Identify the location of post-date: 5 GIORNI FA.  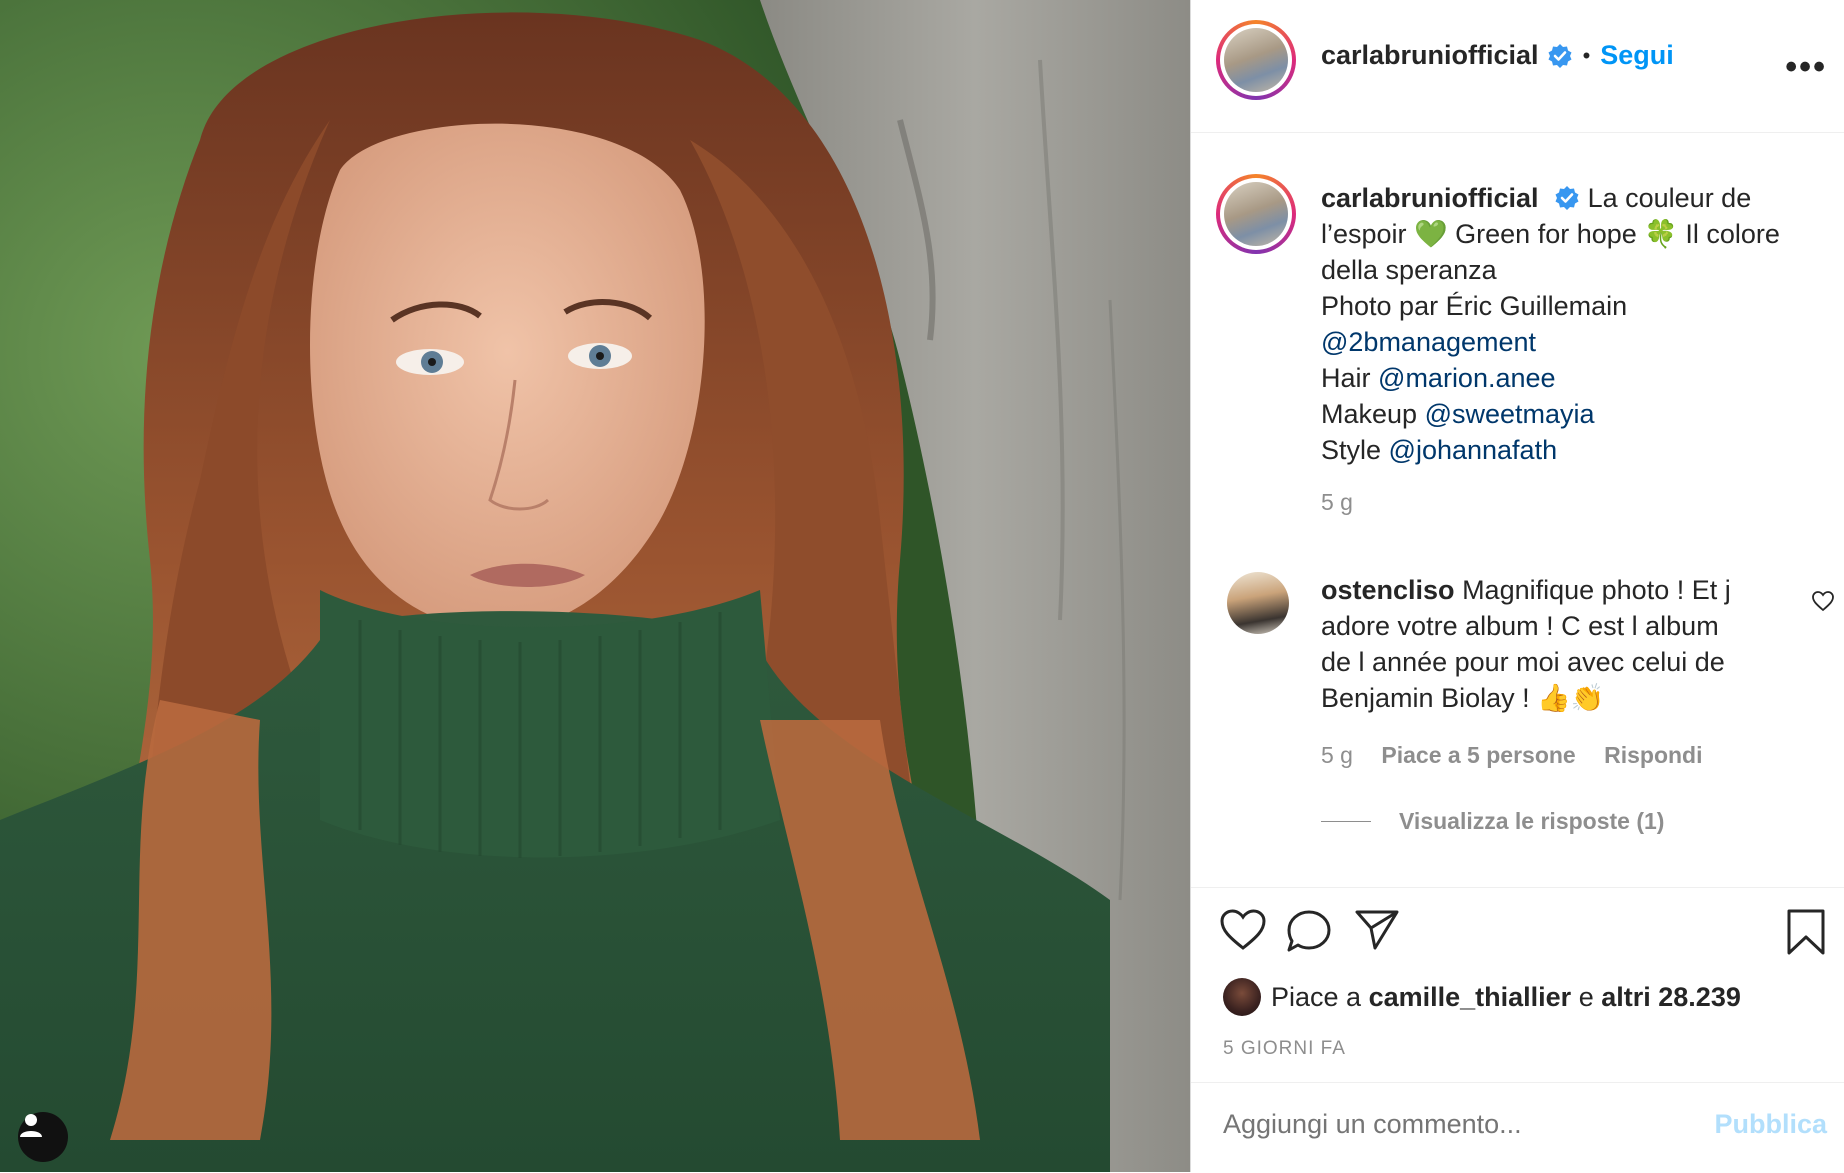
(1284, 1049).